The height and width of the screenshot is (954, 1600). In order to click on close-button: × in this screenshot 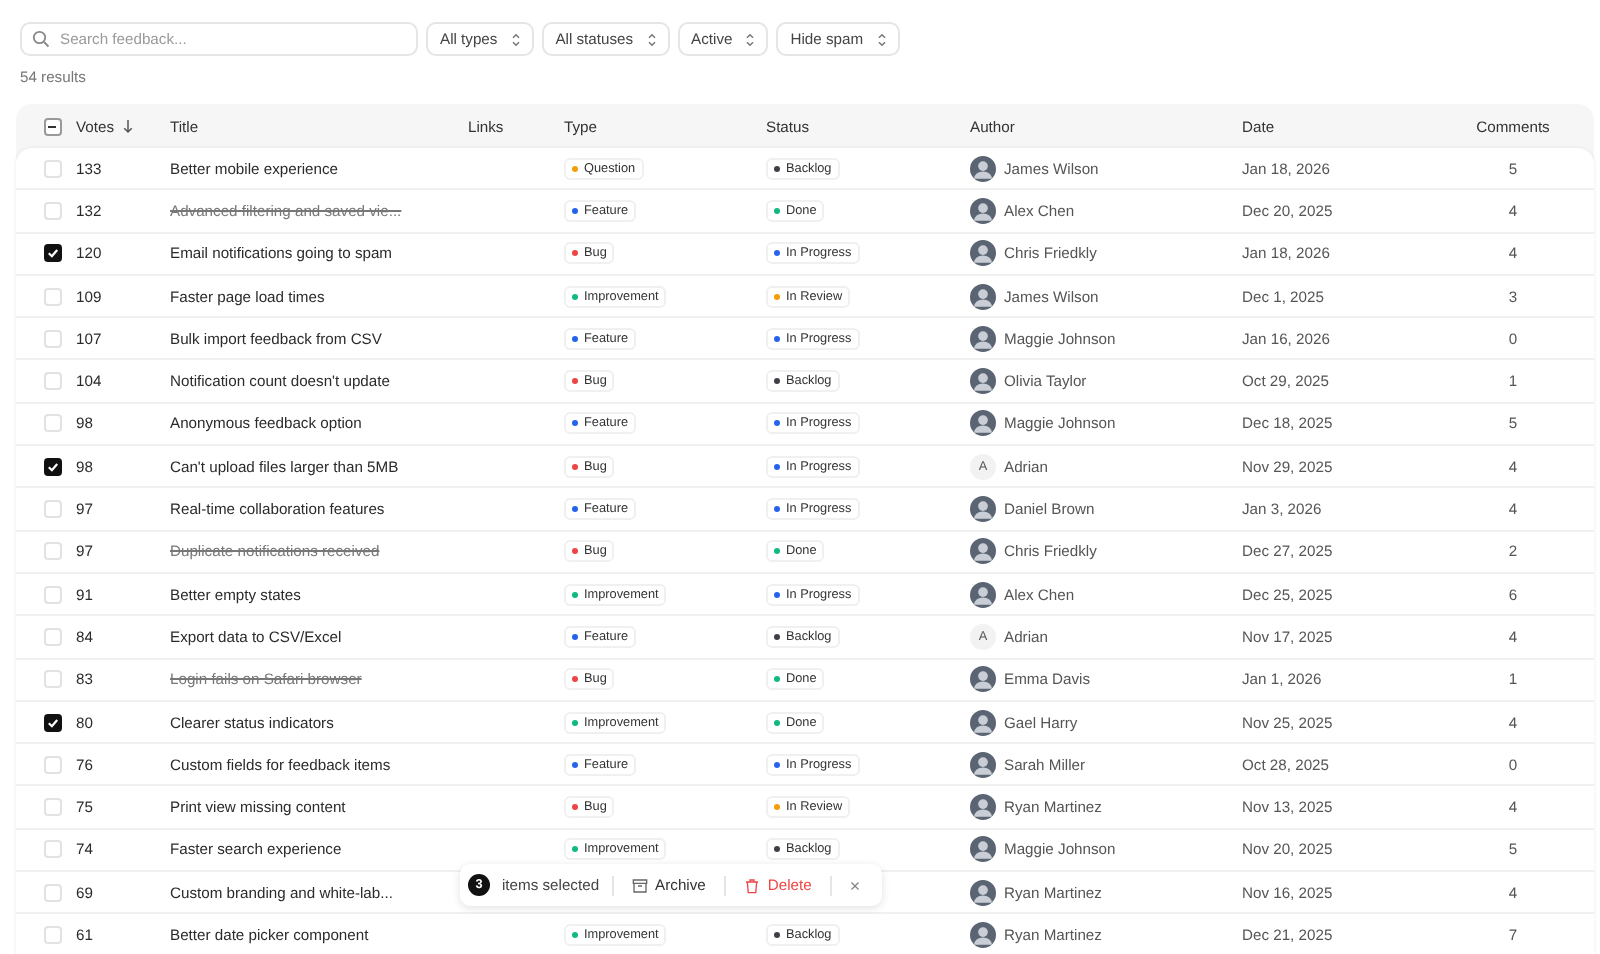, I will do `click(855, 885)`.